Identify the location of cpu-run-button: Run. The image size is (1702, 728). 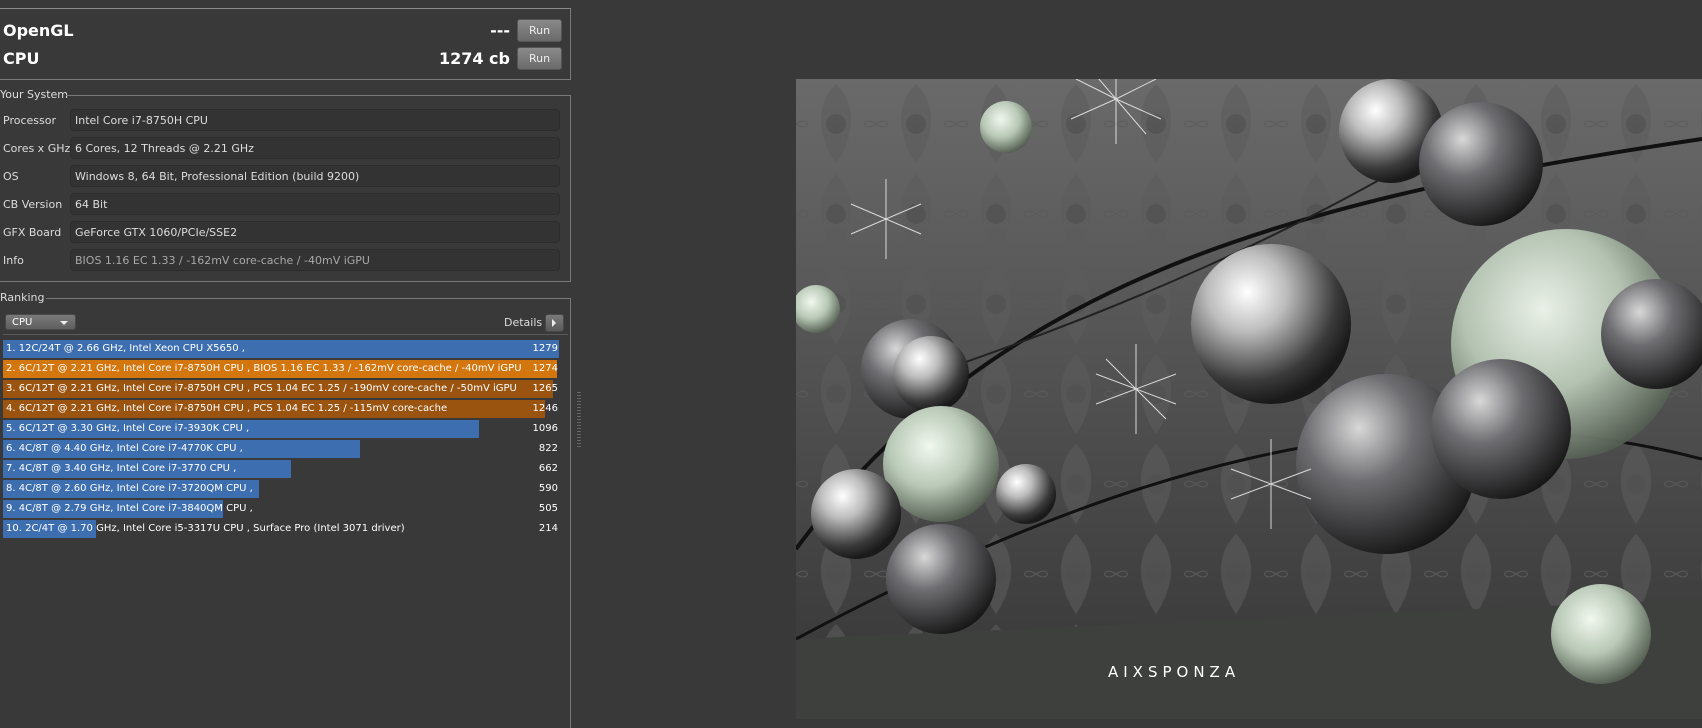
(539, 58).